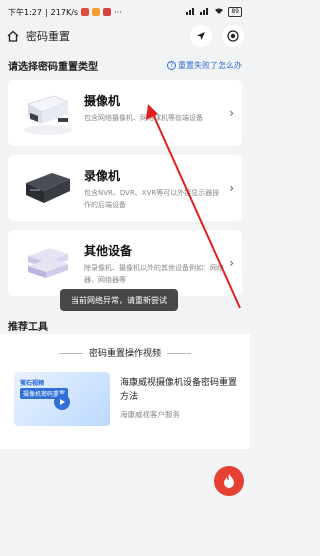  I want to click on video-thumbnail: 萤石视频 摄像机密码重置, so click(62, 399).